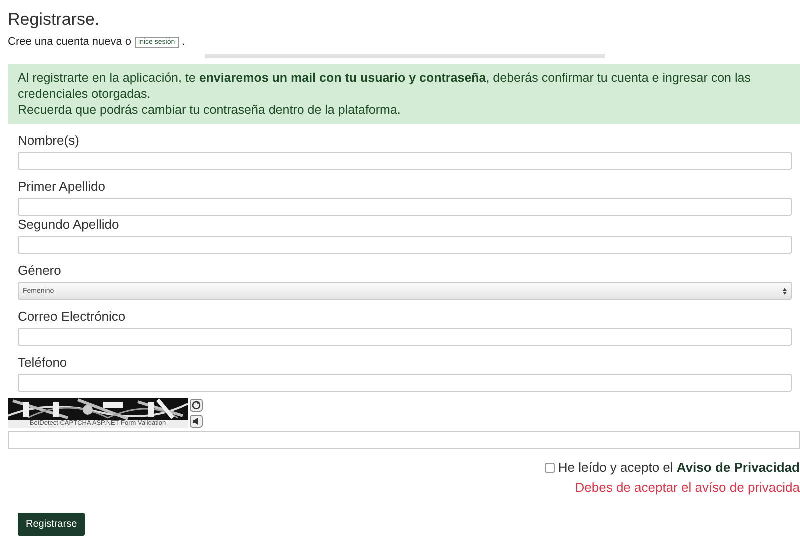 This screenshot has height=542, width=800. What do you see at coordinates (40, 270) in the screenshot?
I see `field-label: Género` at bounding box center [40, 270].